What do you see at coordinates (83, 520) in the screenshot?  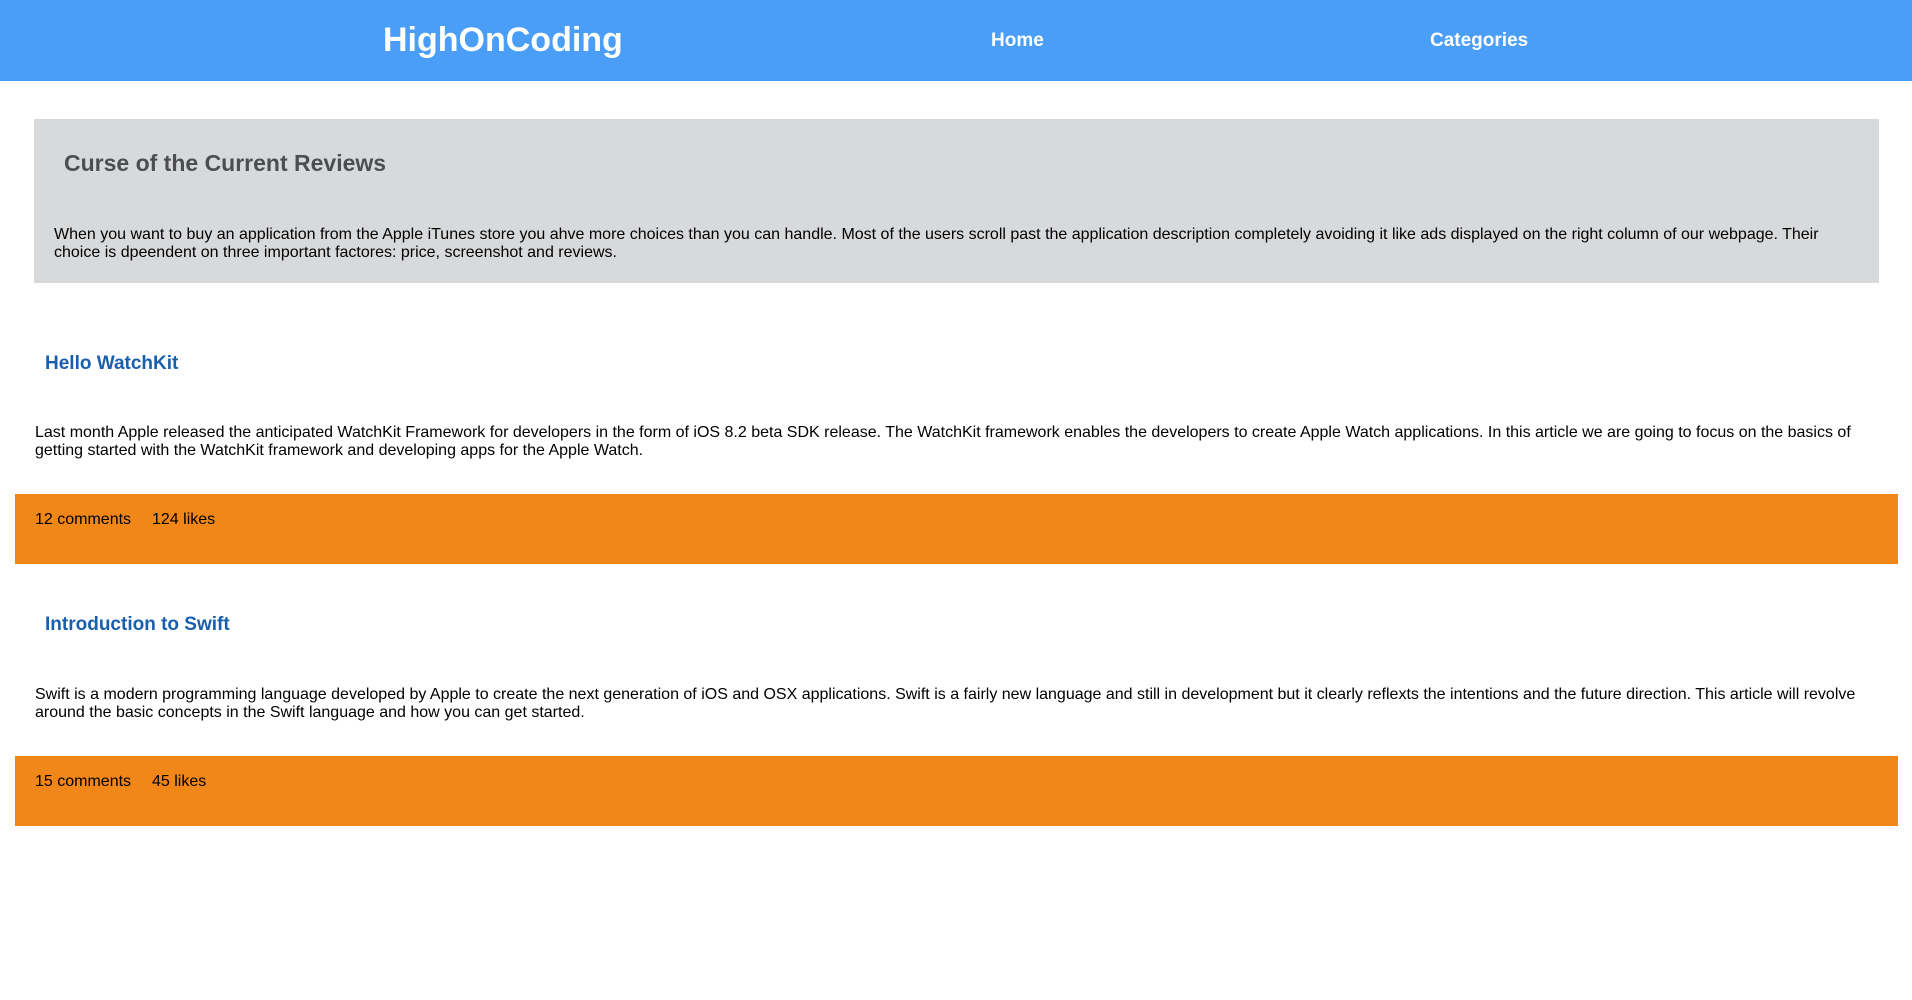 I see `comments-count: 12 comments` at bounding box center [83, 520].